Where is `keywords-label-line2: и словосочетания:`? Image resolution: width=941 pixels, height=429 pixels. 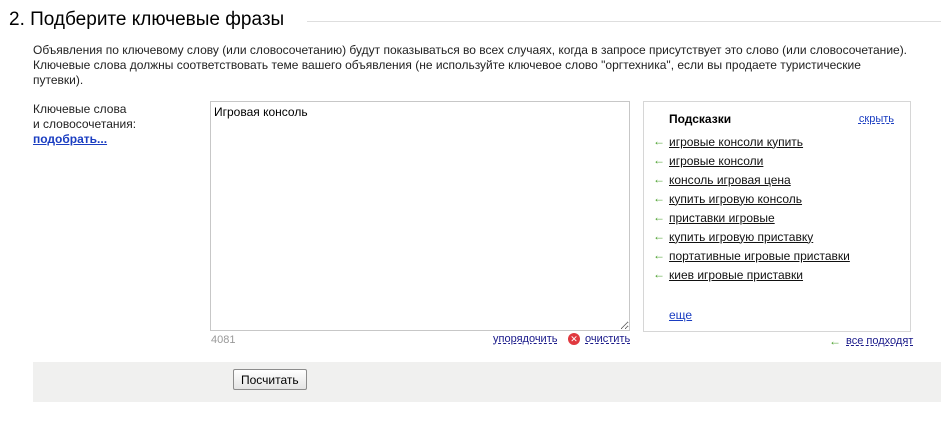 keywords-label-line2: и словосочетания: is located at coordinates (85, 124).